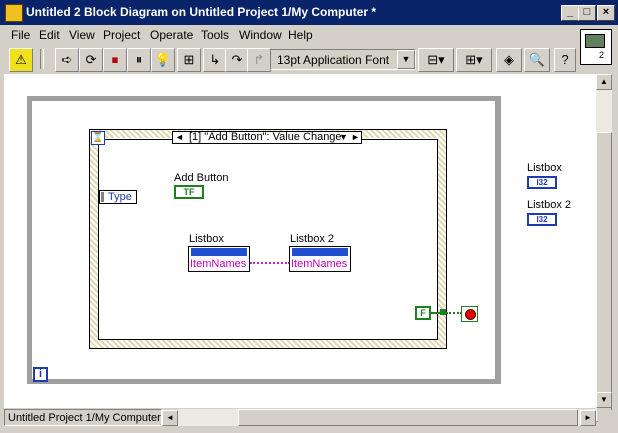 The image size is (618, 433). I want to click on retain-wire-values-icon: ⊞, so click(189, 60).